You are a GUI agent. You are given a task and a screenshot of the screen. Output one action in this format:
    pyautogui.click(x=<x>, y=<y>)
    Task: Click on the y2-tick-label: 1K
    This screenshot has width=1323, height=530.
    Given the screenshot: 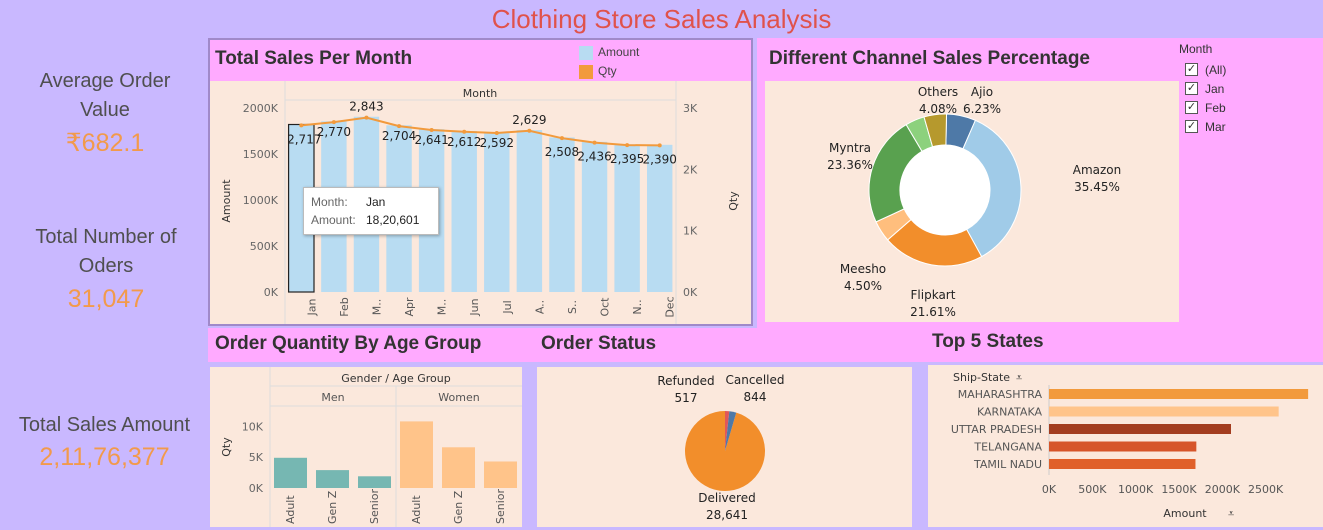 What is the action you would take?
    pyautogui.click(x=690, y=231)
    